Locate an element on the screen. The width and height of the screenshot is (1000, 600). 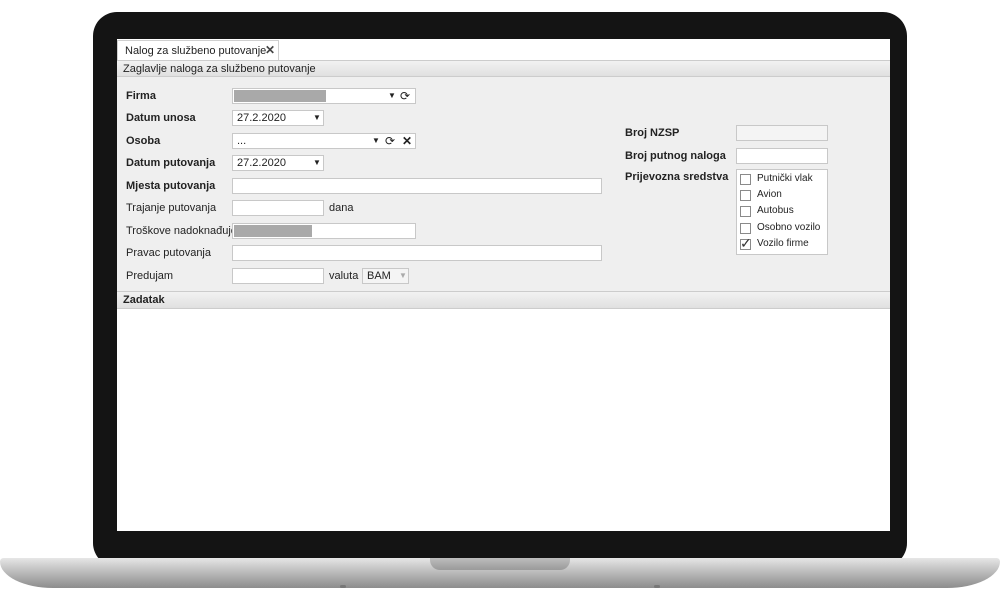
checkbox-label: Avion is located at coordinates (769, 194).